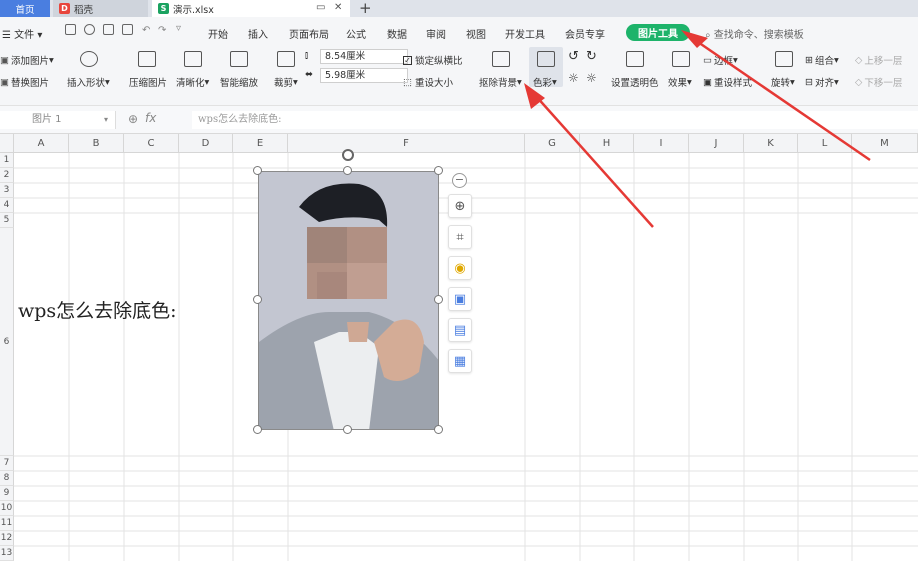 The height and width of the screenshot is (561, 918). I want to click on add-picture-button: ▣ 添加图片 ▾, so click(27, 60).